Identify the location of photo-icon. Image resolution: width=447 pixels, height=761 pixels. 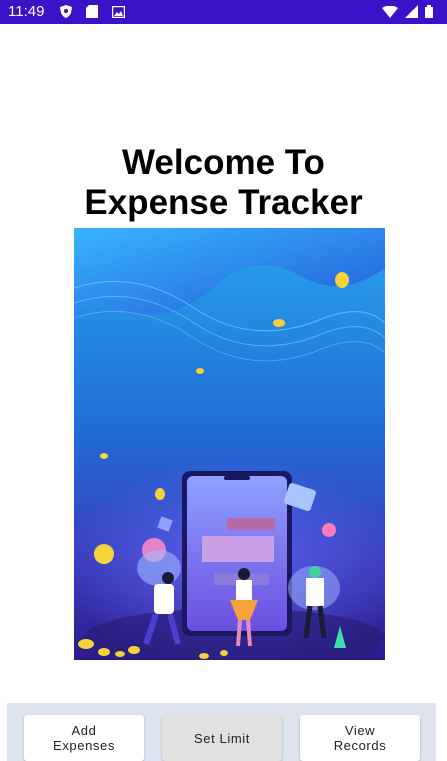
(118, 11).